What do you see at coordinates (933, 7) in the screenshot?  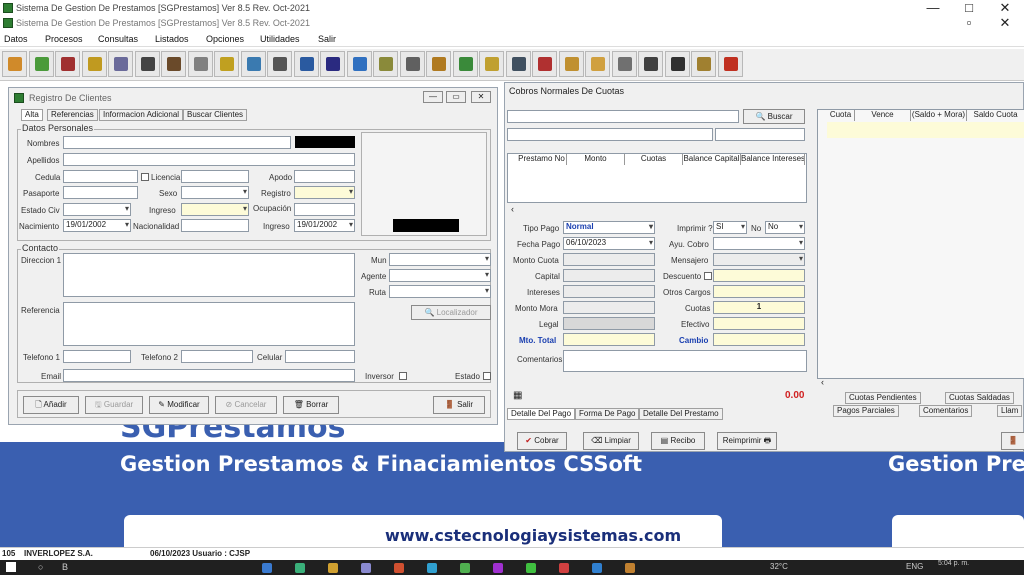 I see `minimize-icon: —` at bounding box center [933, 7].